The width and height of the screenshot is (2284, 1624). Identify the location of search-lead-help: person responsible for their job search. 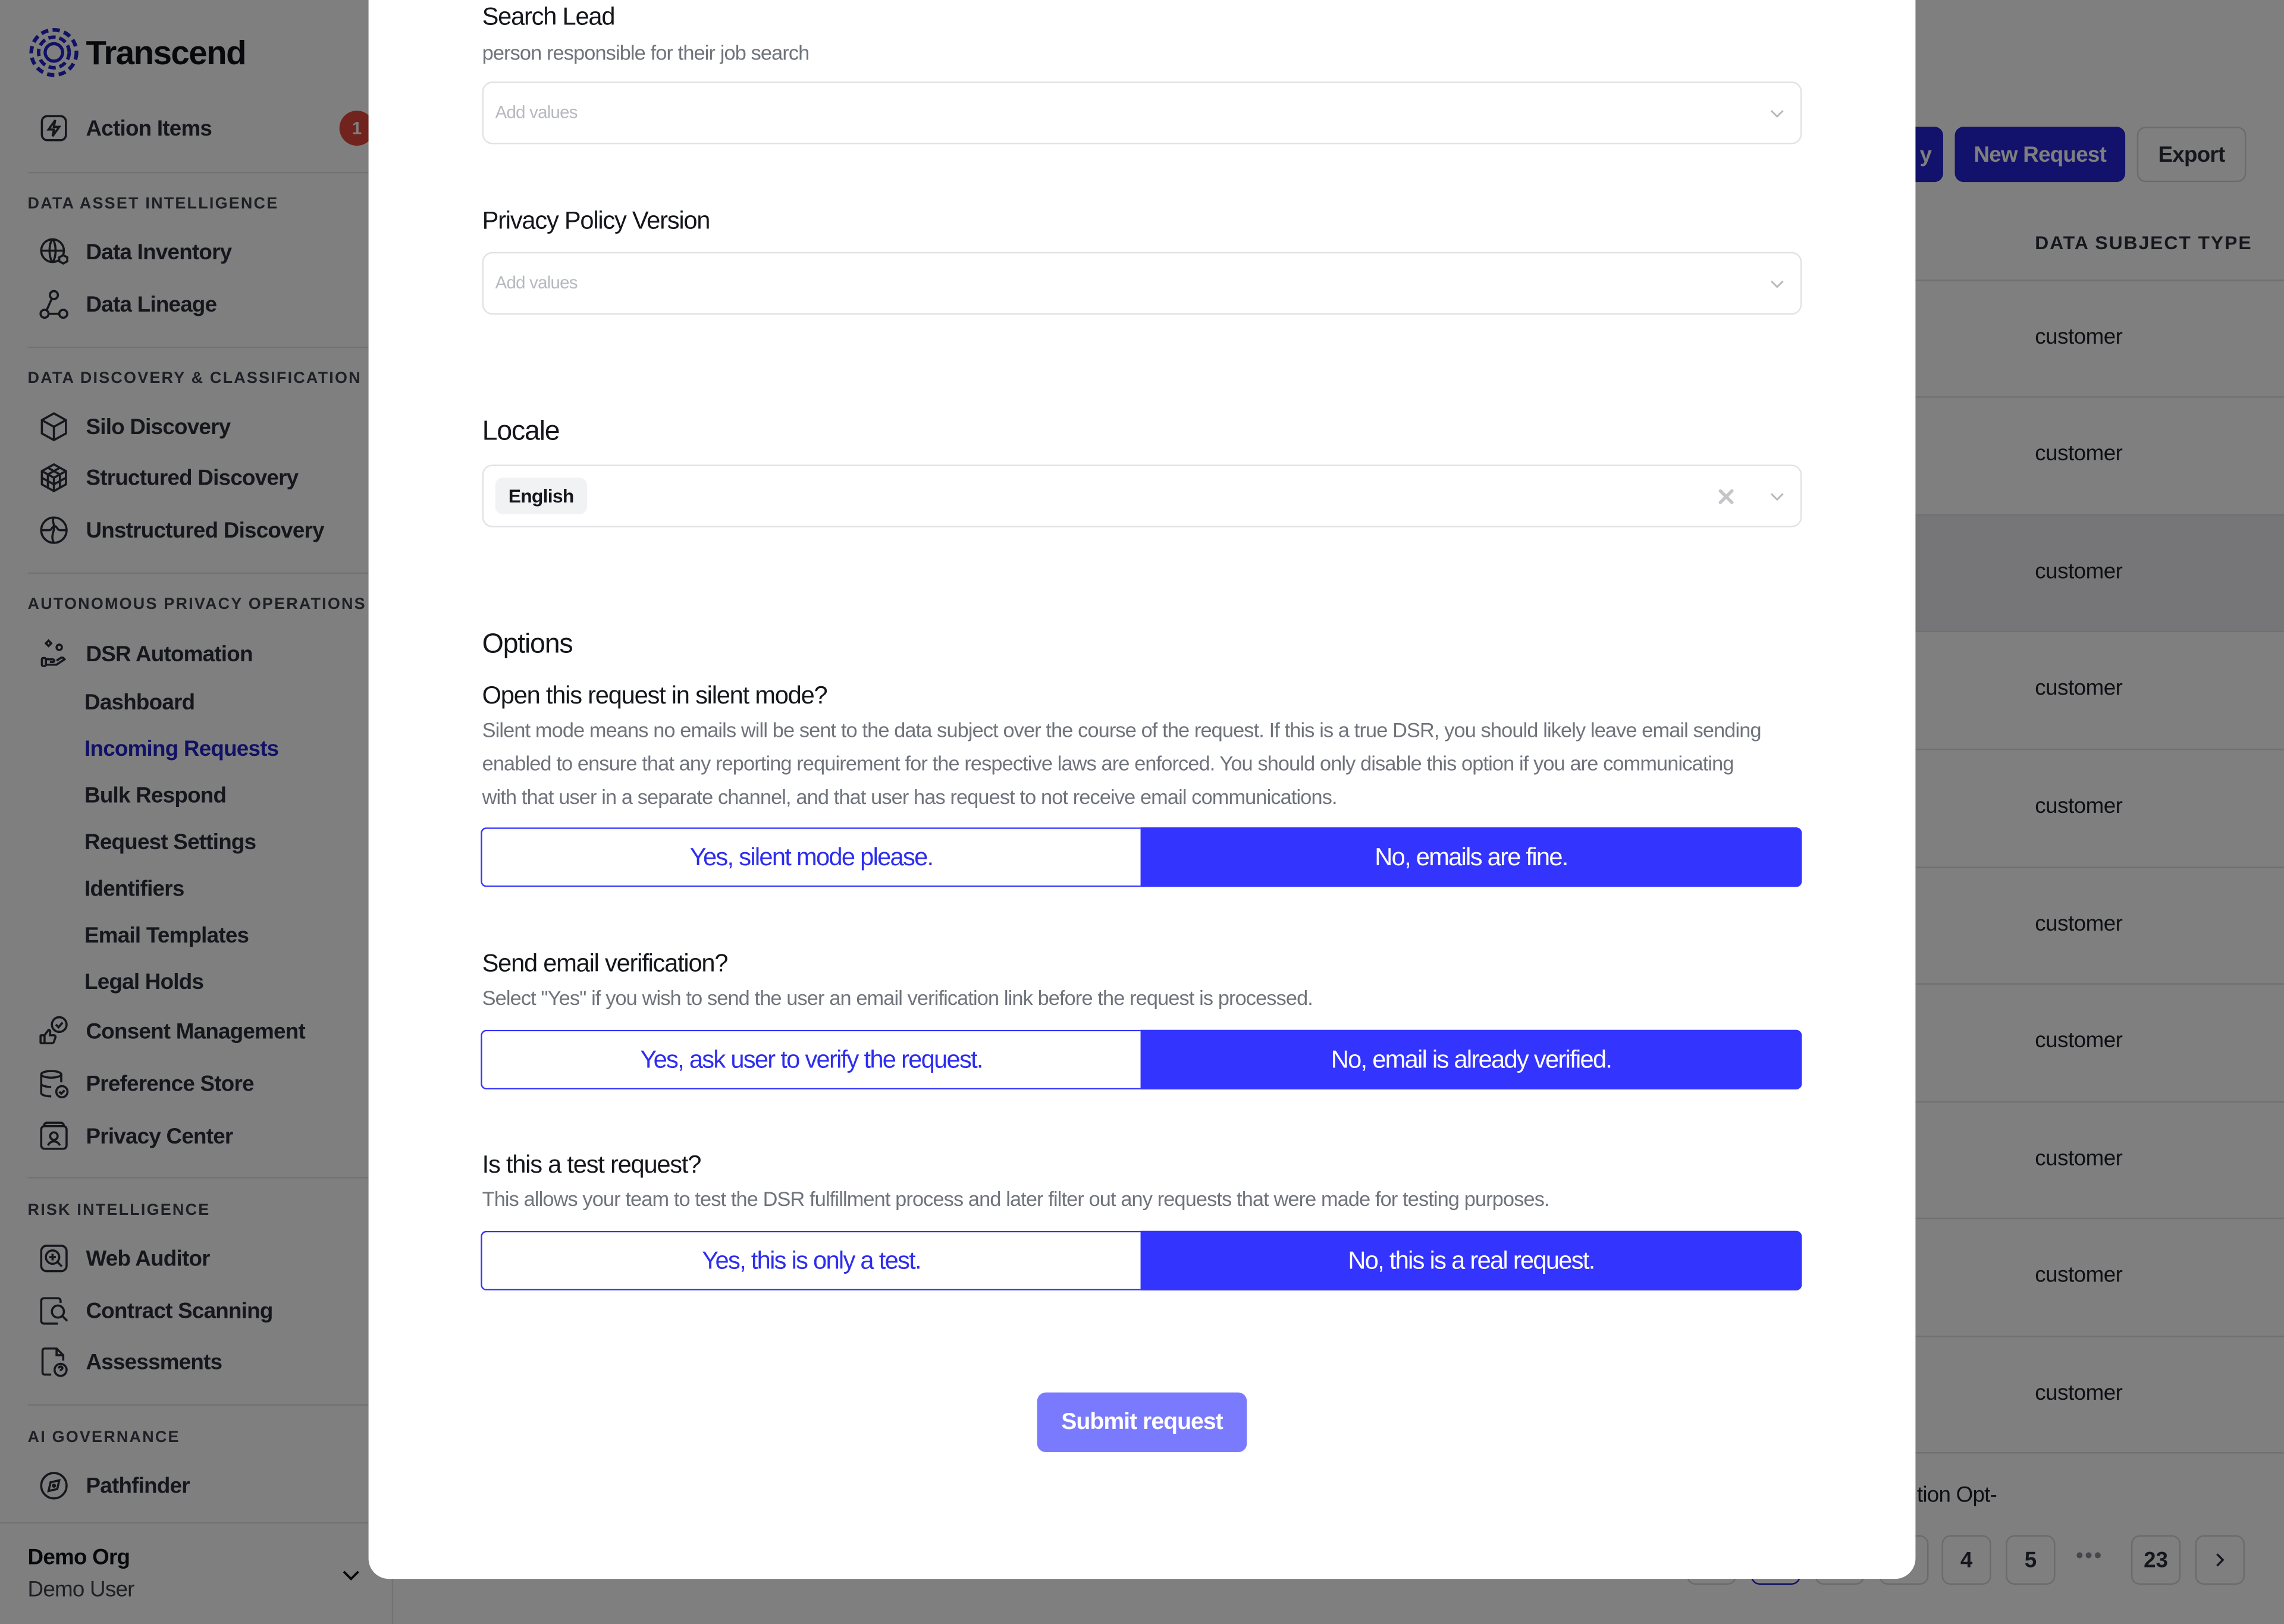
(646, 52).